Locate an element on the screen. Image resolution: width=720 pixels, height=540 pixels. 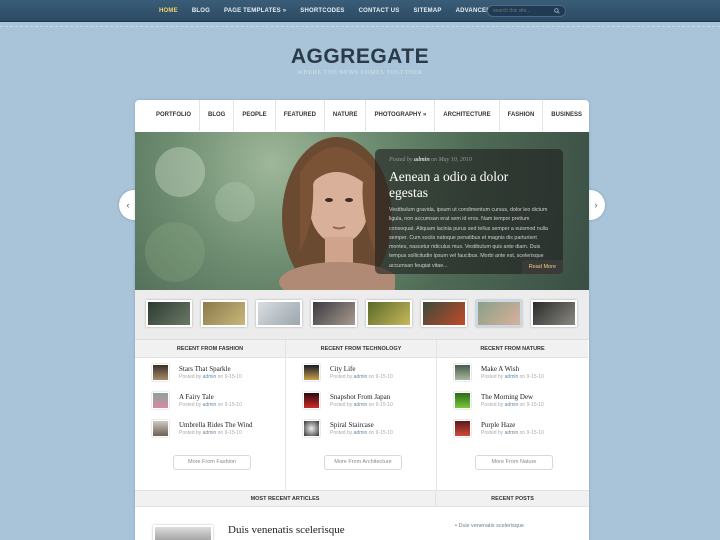
article-title: Duis venenatis scelerisque is located at coordinates (286, 530).